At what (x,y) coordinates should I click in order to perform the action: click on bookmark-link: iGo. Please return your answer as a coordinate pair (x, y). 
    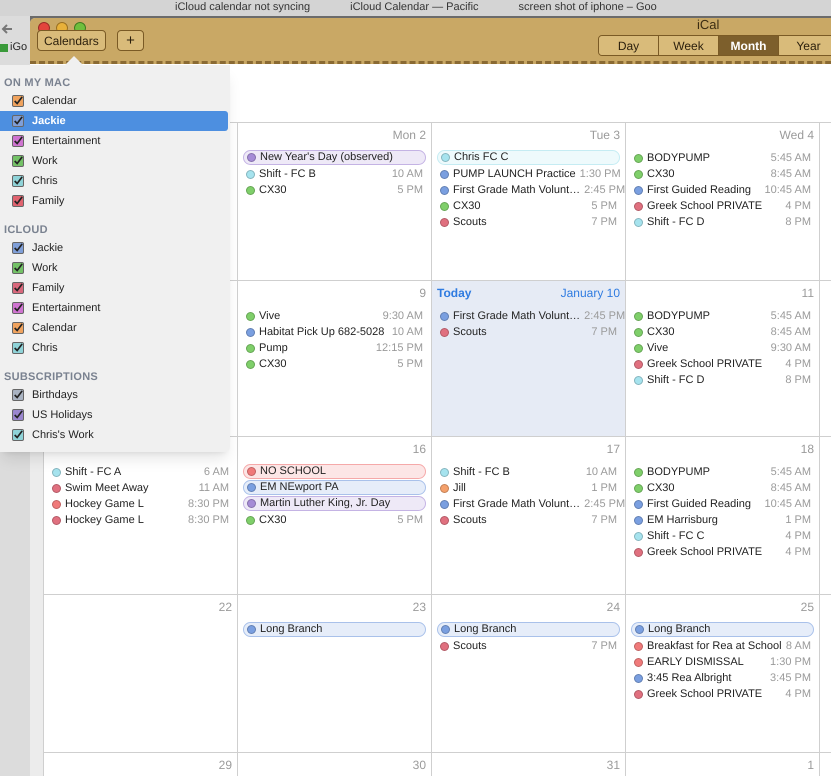
    Looking at the image, I should click on (19, 47).